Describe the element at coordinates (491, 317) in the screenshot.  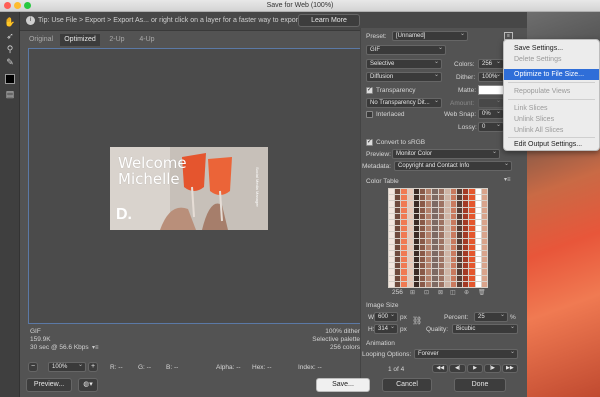
I see `percent-field: 25` at that location.